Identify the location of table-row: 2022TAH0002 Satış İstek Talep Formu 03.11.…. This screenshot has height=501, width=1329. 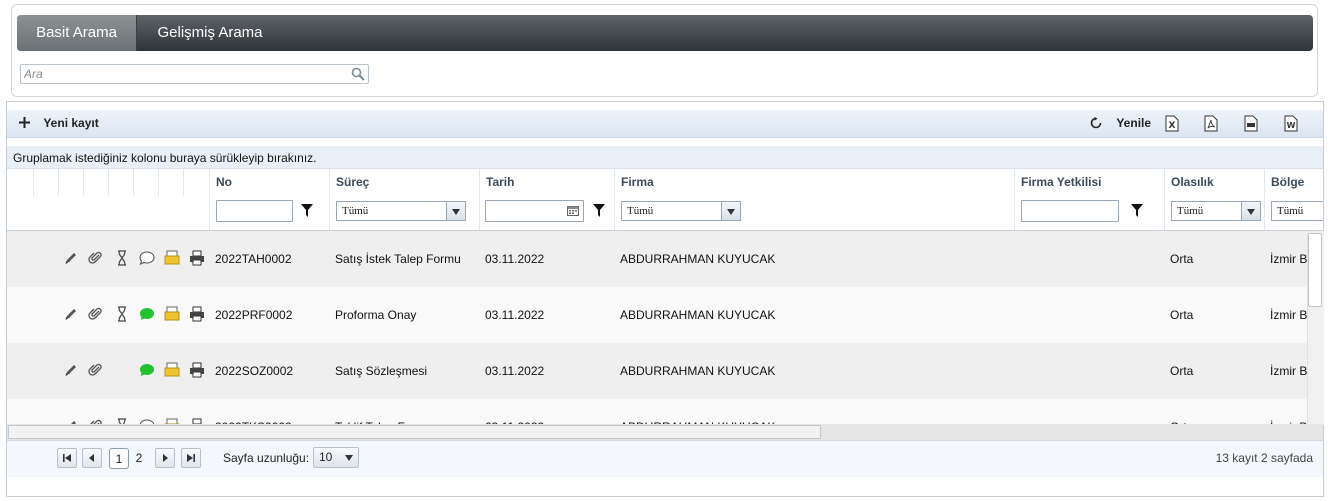
(657, 259).